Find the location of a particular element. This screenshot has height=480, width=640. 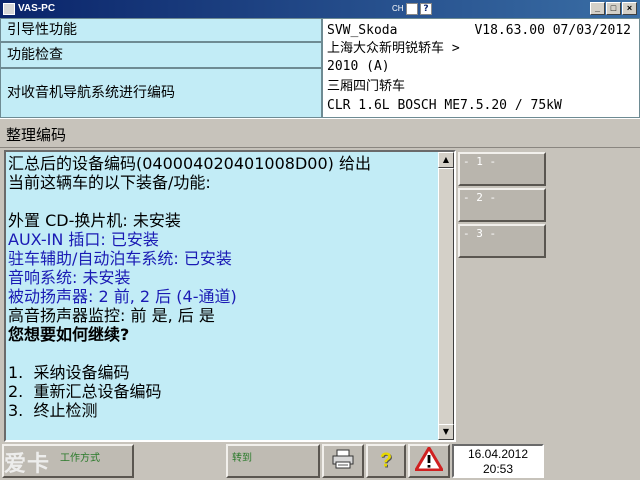

maximize-button: □ is located at coordinates (613, 8).